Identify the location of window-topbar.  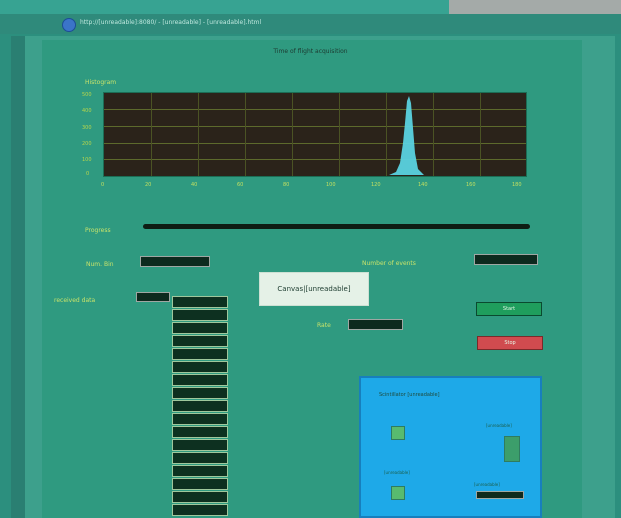
(310, 7).